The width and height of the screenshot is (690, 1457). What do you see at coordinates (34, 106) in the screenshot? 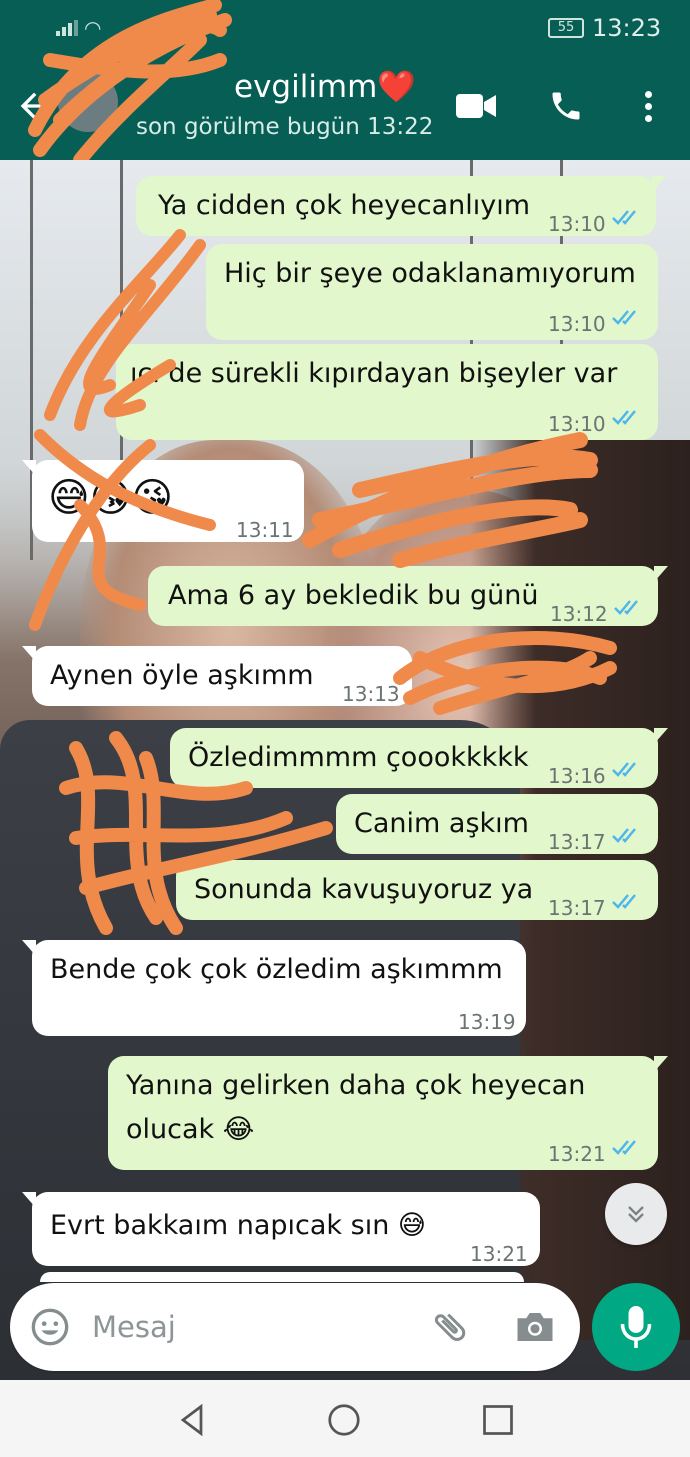
I see `arrow-left-icon` at bounding box center [34, 106].